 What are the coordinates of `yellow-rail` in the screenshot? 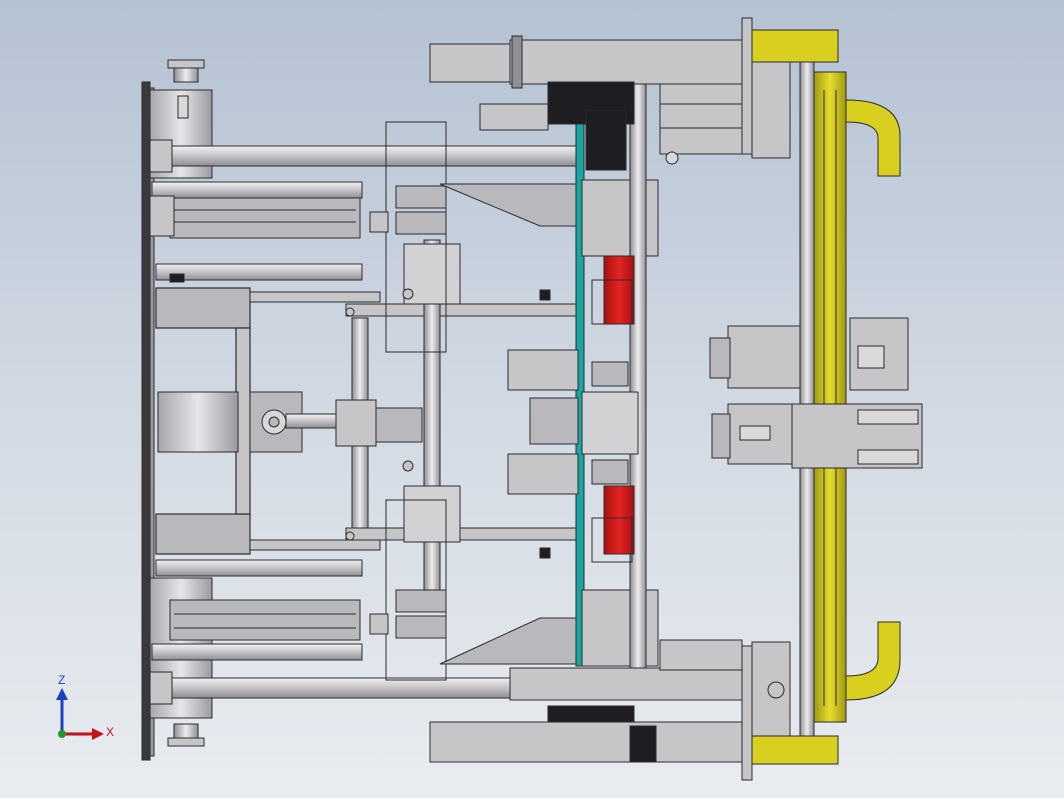 It's located at (830, 397).